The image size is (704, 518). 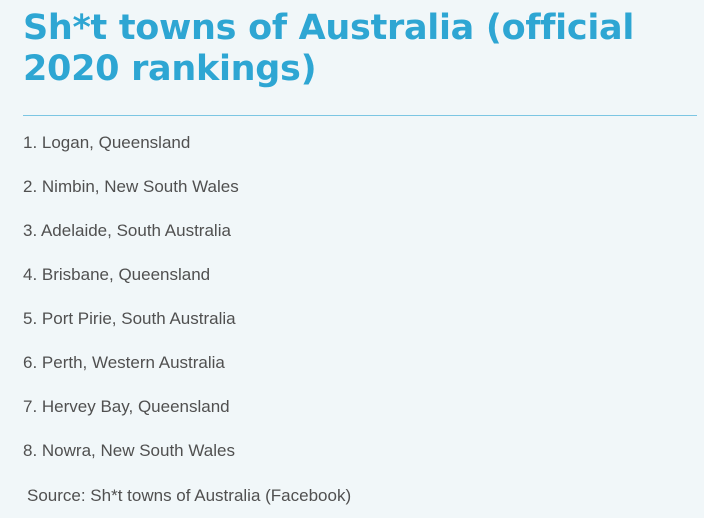 I want to click on list-item: 6. Perth, Western Australia, so click(x=124, y=362).